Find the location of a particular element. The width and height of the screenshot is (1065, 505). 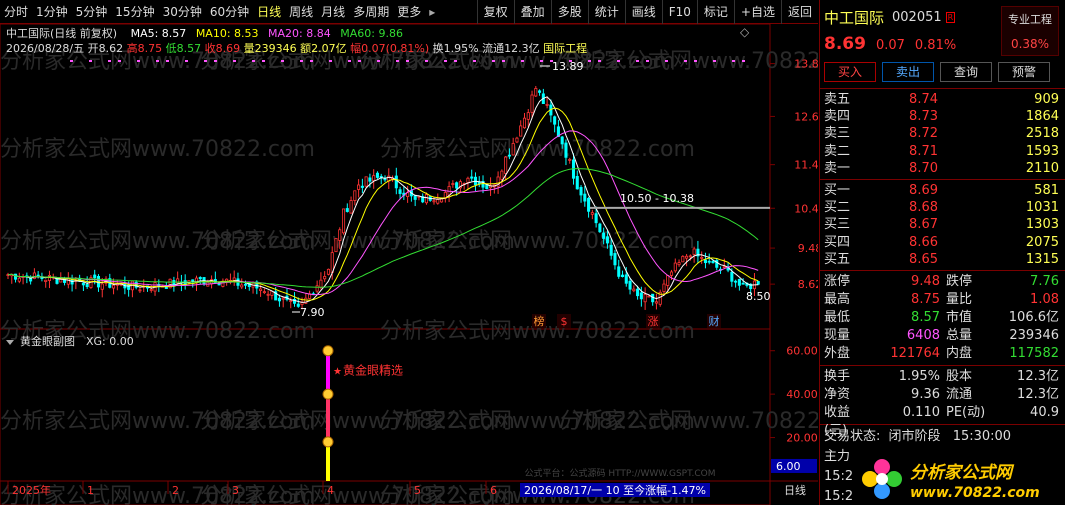

bar-amount: 额2.07亿 is located at coordinates (323, 48).